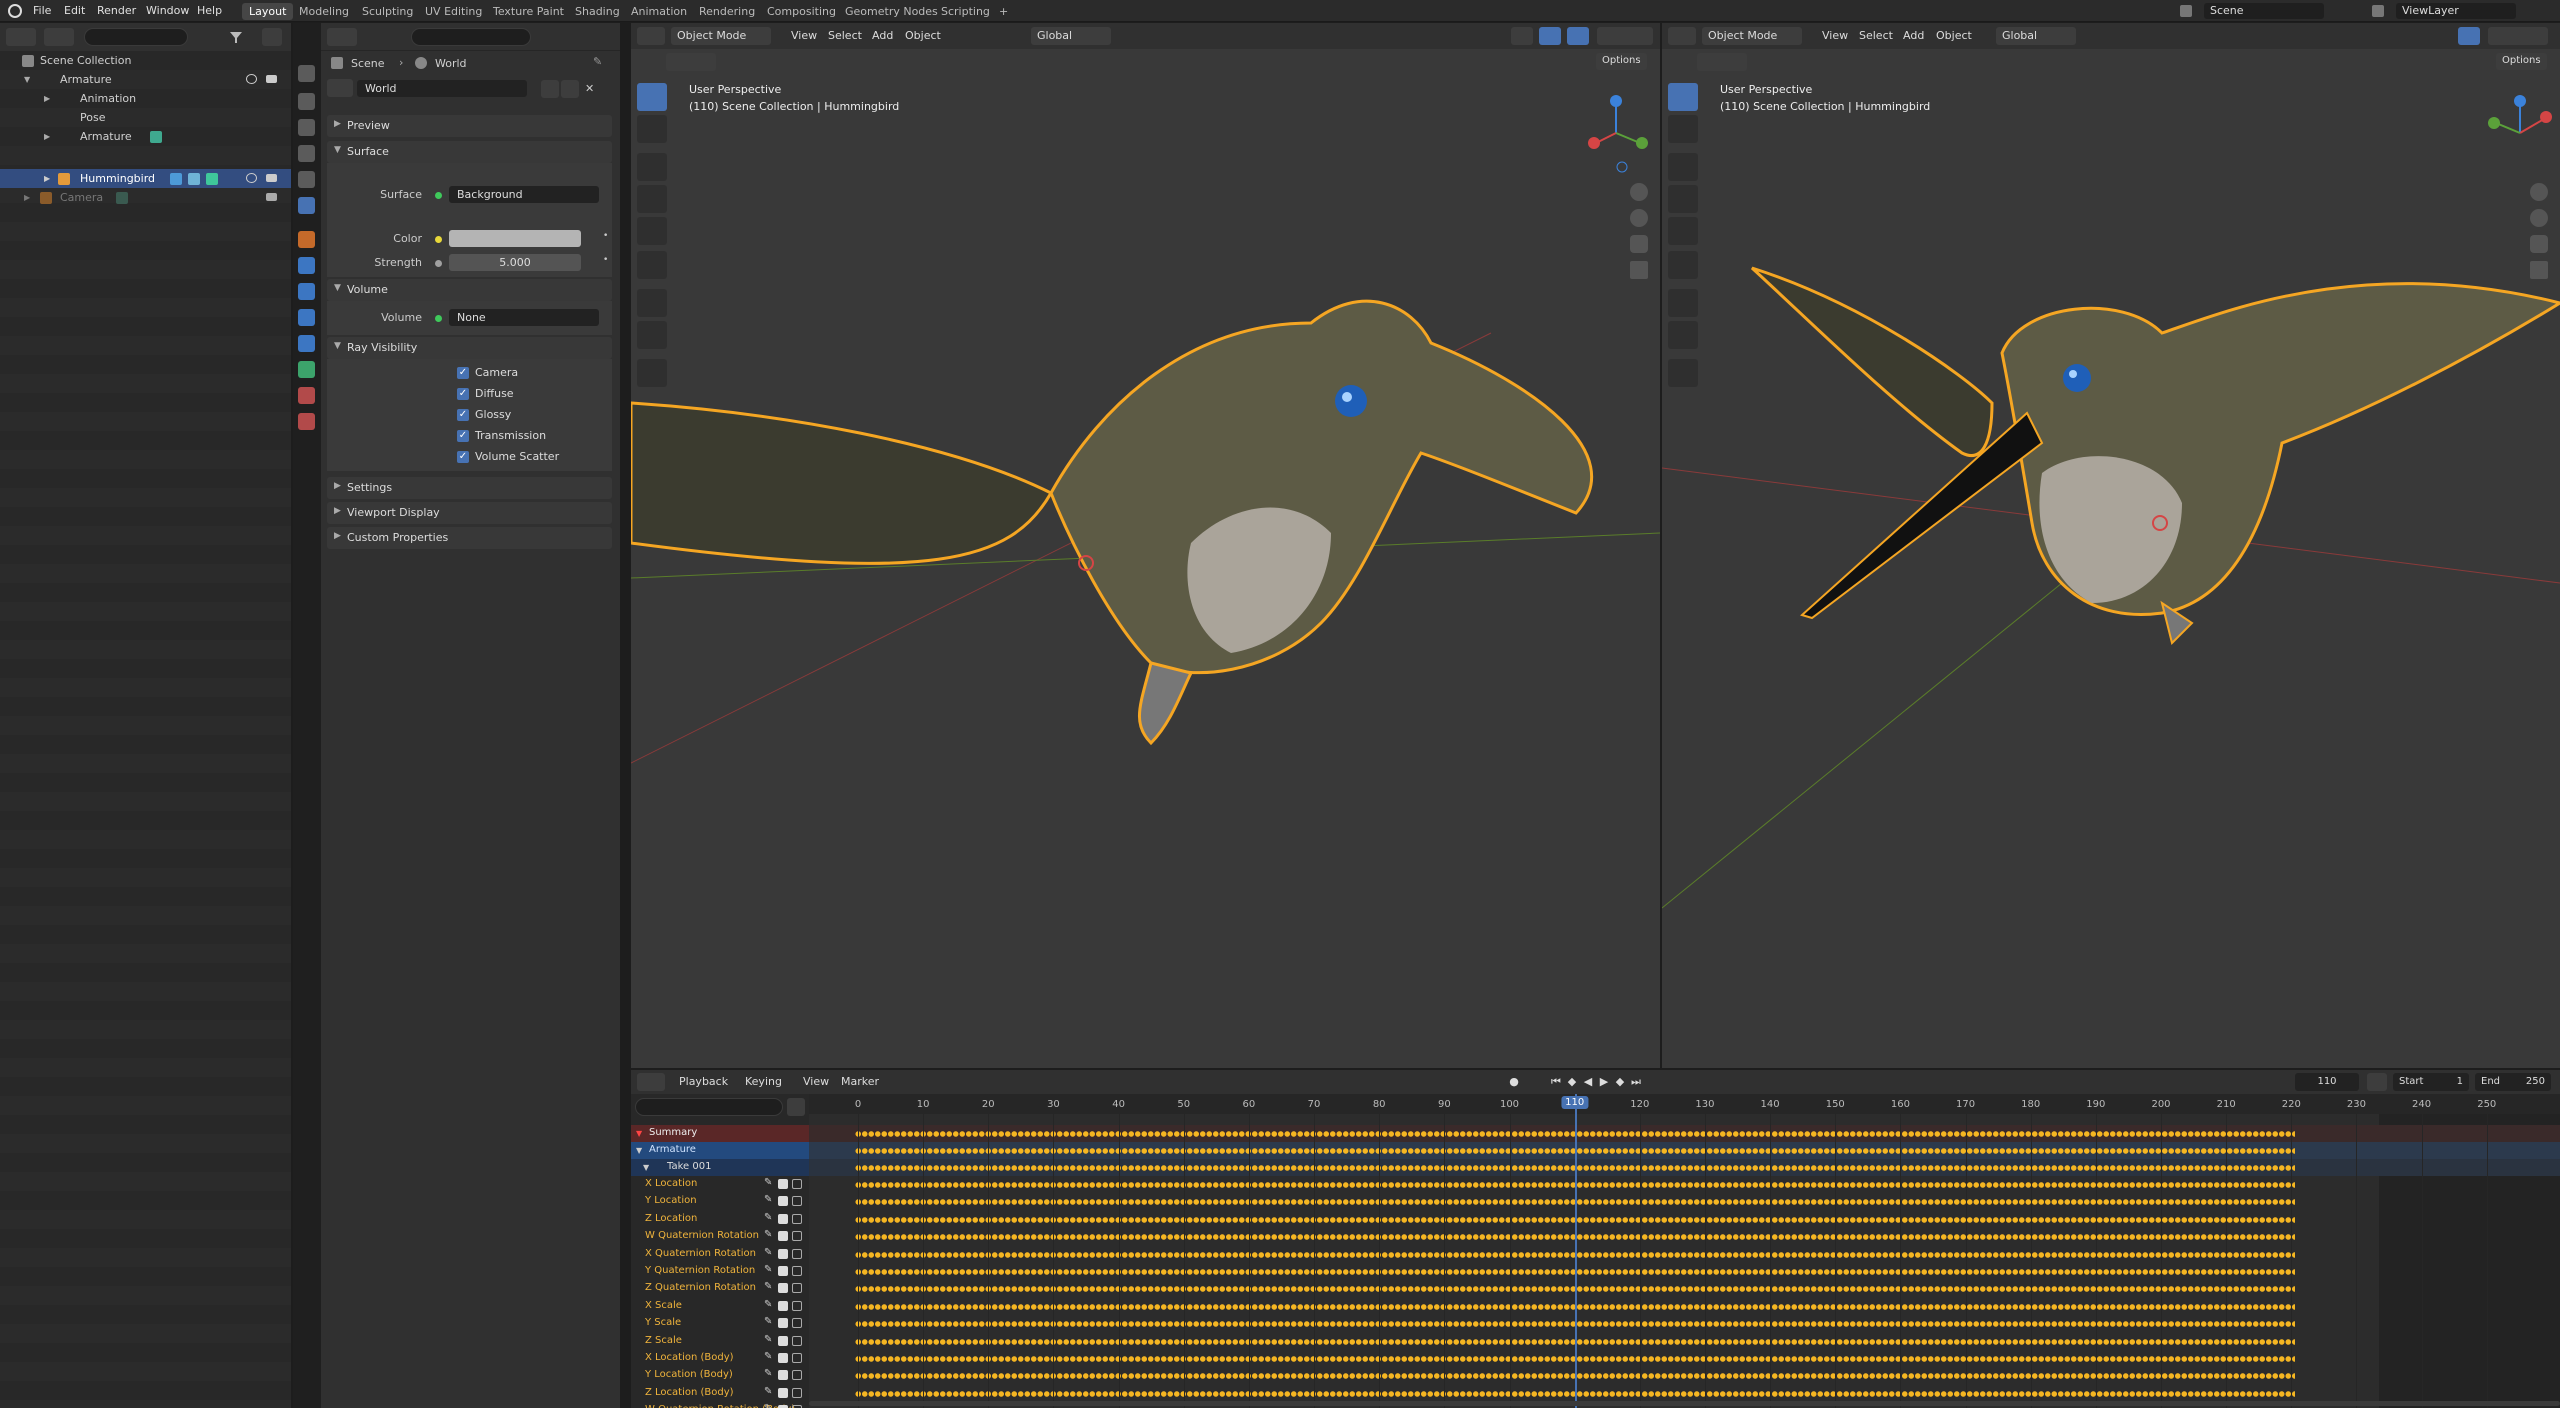  I want to click on menu-edit: Edit, so click(74, 10).